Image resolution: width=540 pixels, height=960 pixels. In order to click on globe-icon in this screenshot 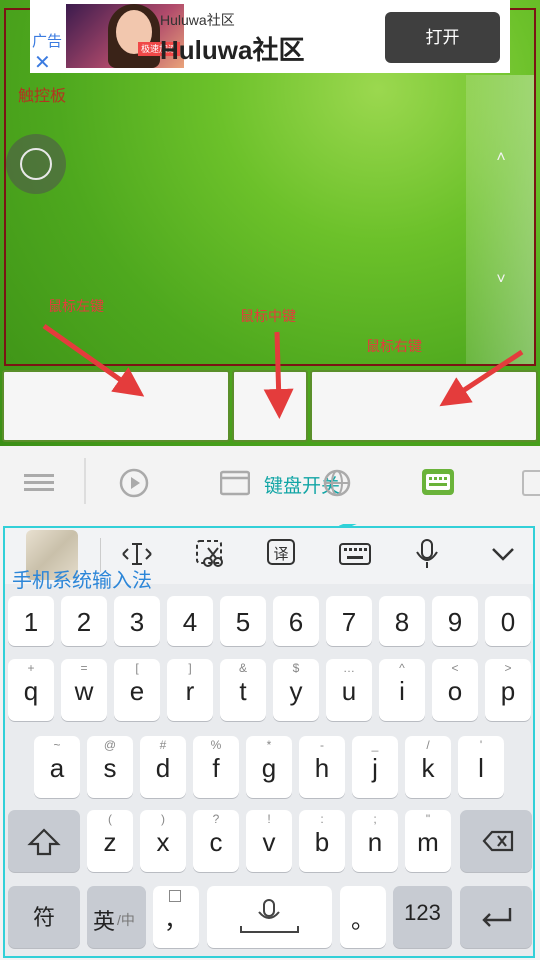, I will do `click(337, 485)`.